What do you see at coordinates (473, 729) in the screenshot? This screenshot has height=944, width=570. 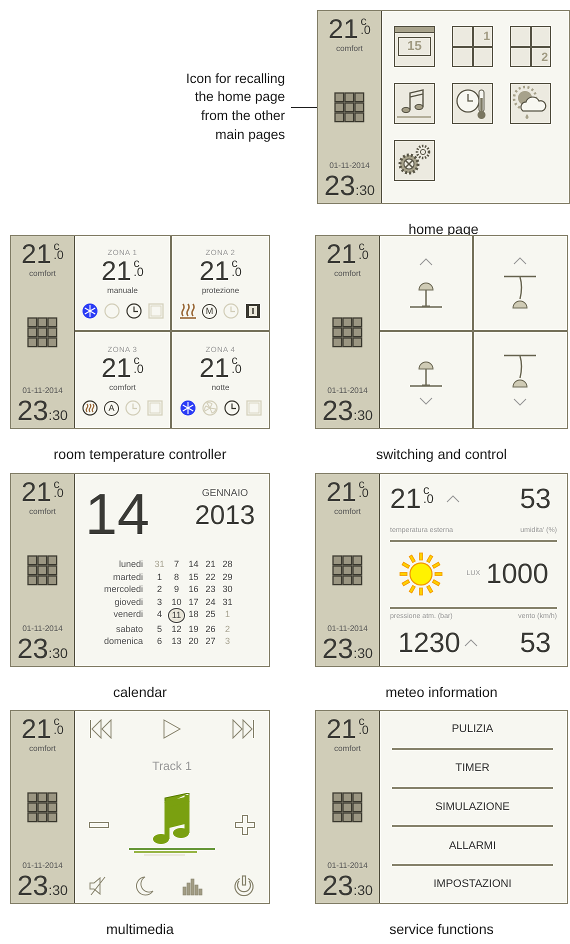 I see `service-menu-item: PULIZIA` at bounding box center [473, 729].